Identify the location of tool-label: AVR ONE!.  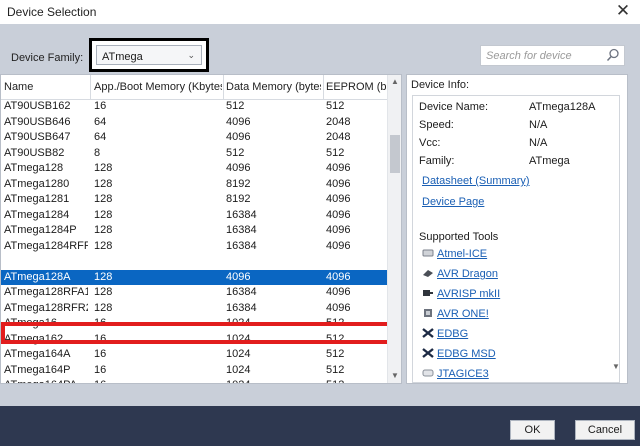
(463, 314).